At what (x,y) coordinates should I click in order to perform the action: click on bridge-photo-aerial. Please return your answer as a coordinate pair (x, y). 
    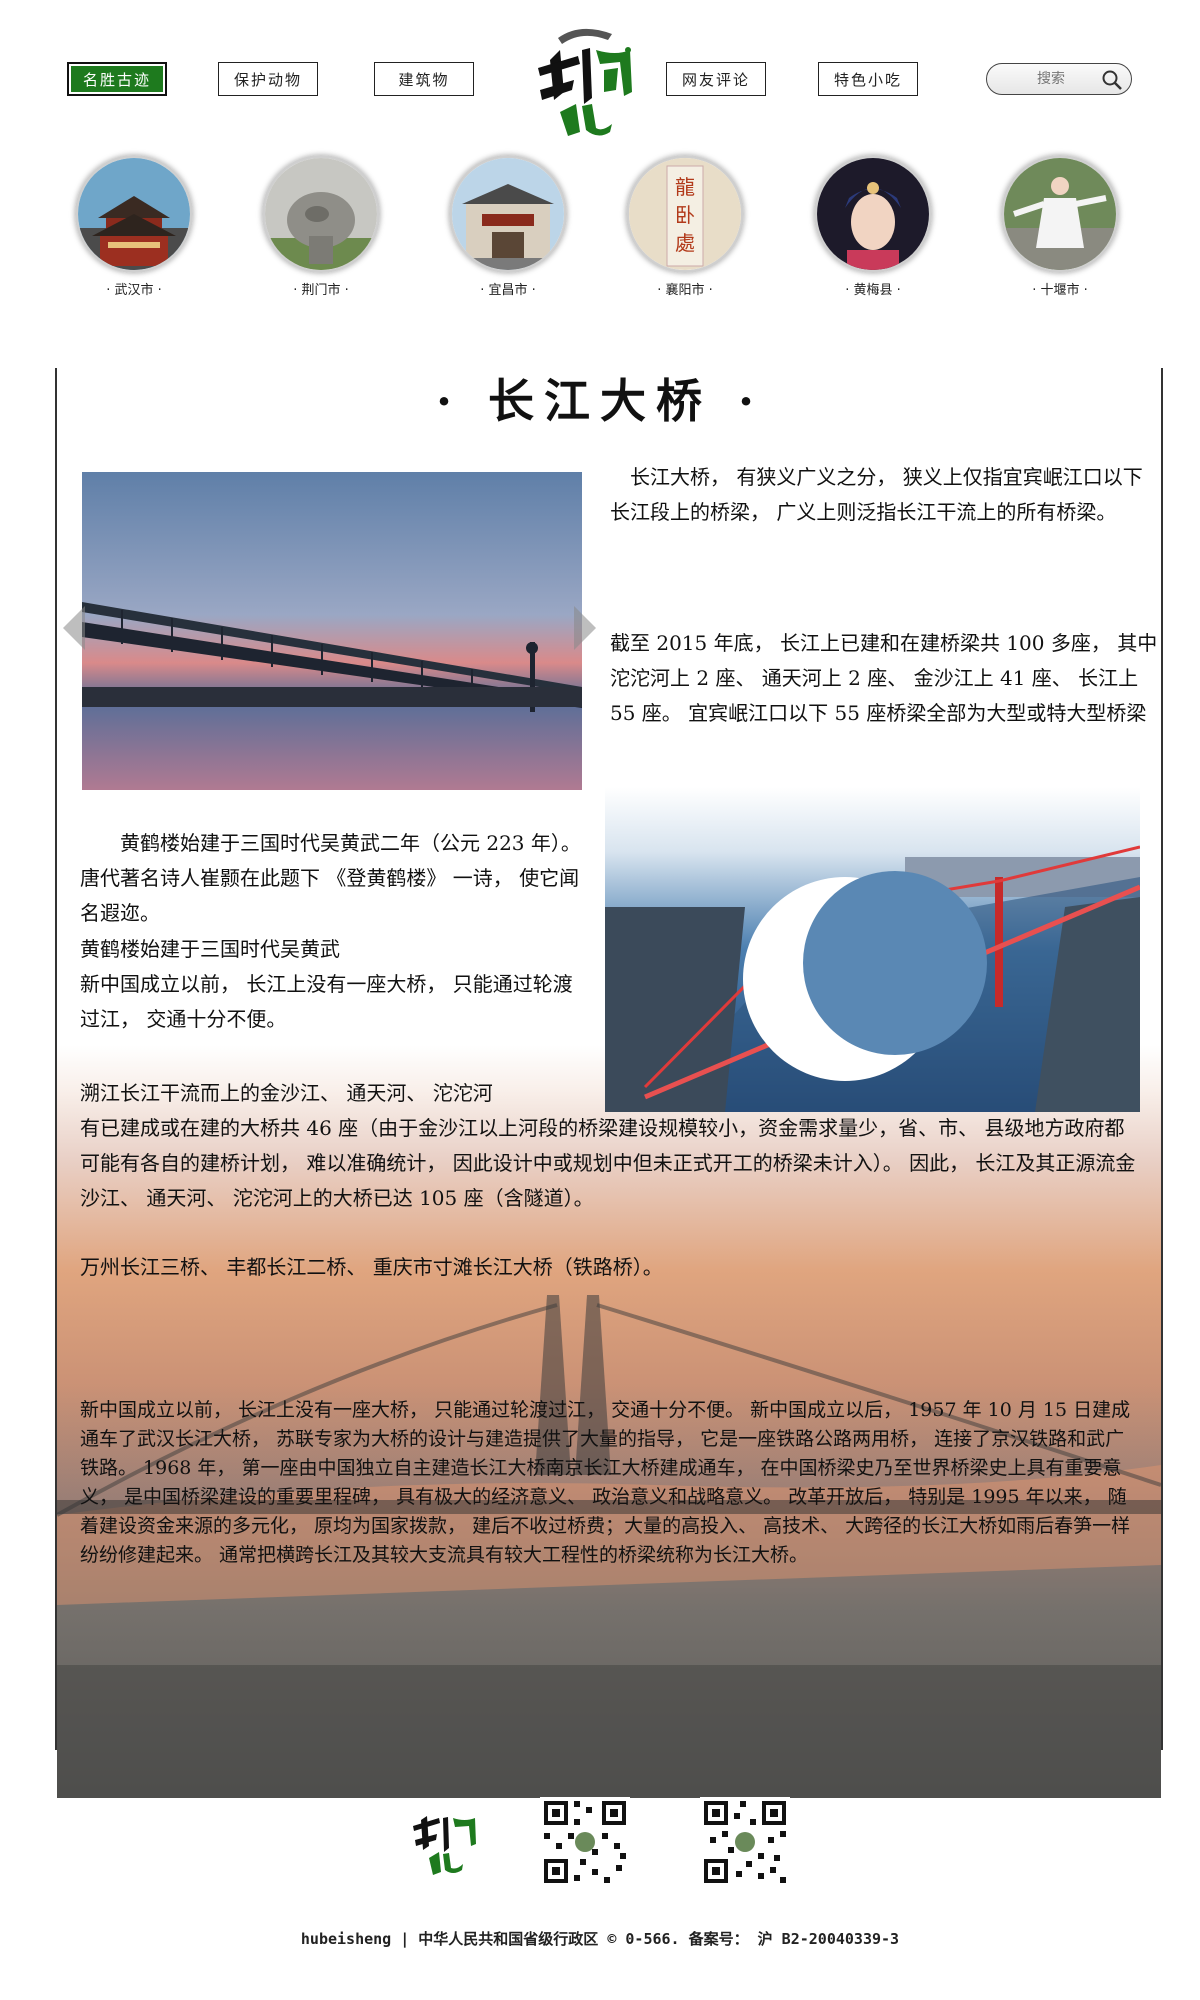
    Looking at the image, I should click on (872, 949).